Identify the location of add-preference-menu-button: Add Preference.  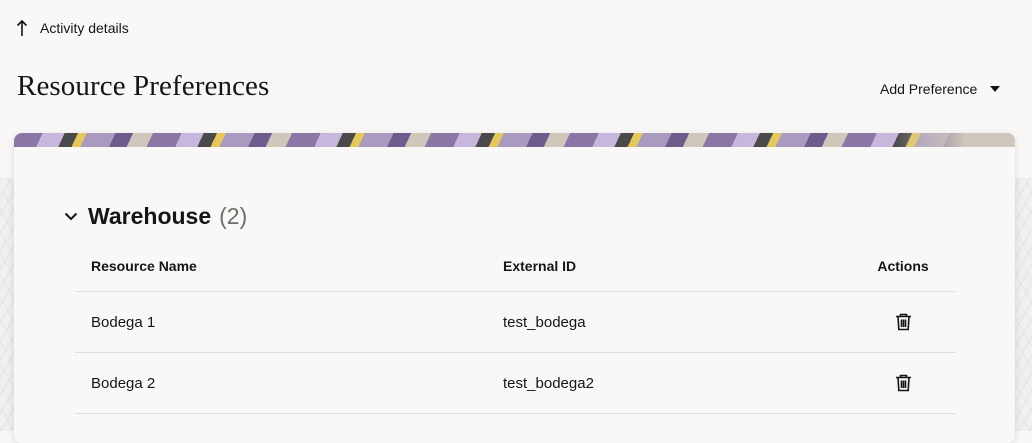
(940, 89).